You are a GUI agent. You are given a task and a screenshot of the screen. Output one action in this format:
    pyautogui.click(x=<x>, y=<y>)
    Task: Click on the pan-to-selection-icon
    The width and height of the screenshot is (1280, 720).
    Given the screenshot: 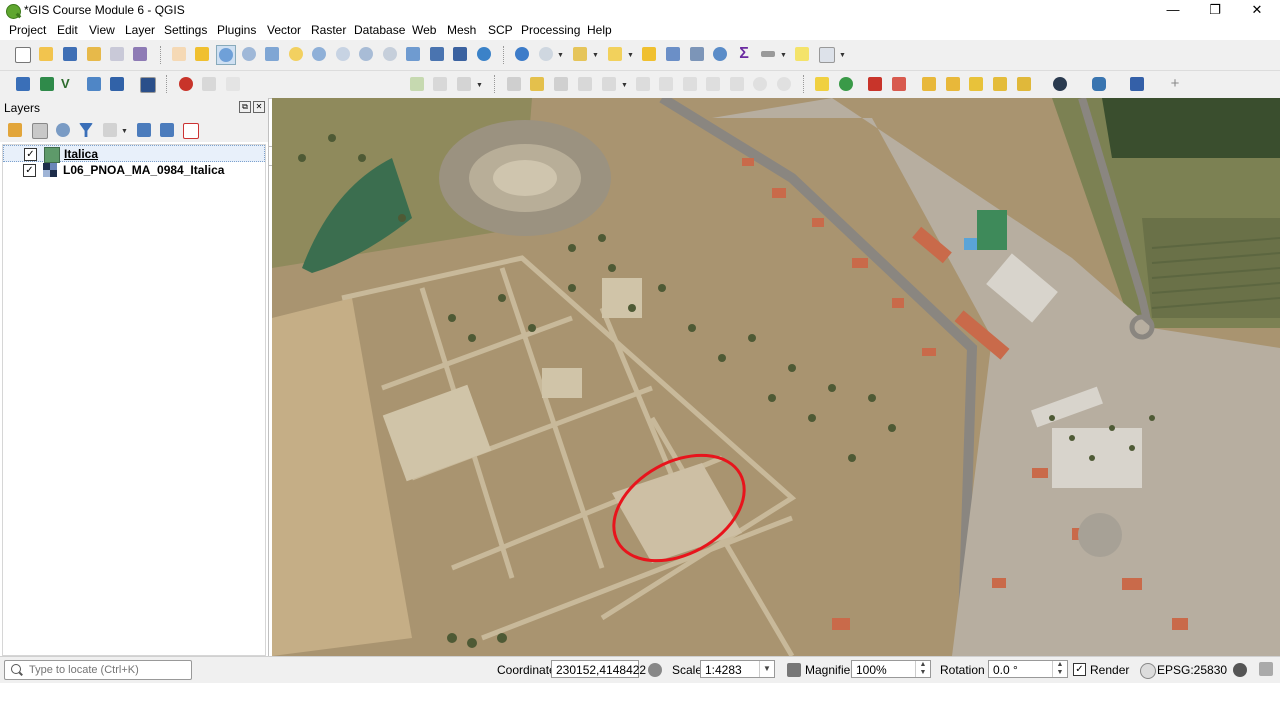 What is the action you would take?
    pyautogui.click(x=202, y=54)
    